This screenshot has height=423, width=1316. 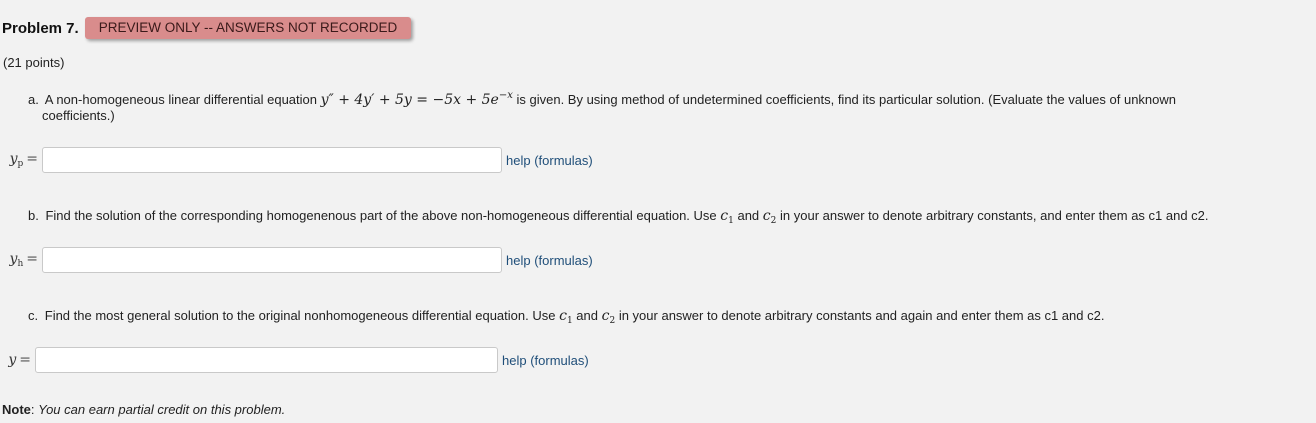 What do you see at coordinates (505, 95) in the screenshot?
I see `part-a-equation-exponent: −x` at bounding box center [505, 95].